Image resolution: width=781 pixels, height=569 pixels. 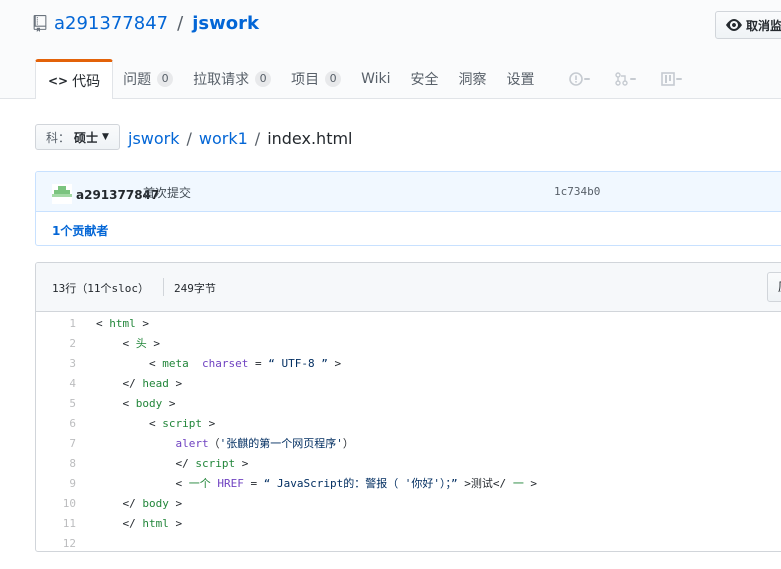 What do you see at coordinates (208, 363) in the screenshot?
I see `line-content: < meta charset = “ UTF-8 ” >` at bounding box center [208, 363].